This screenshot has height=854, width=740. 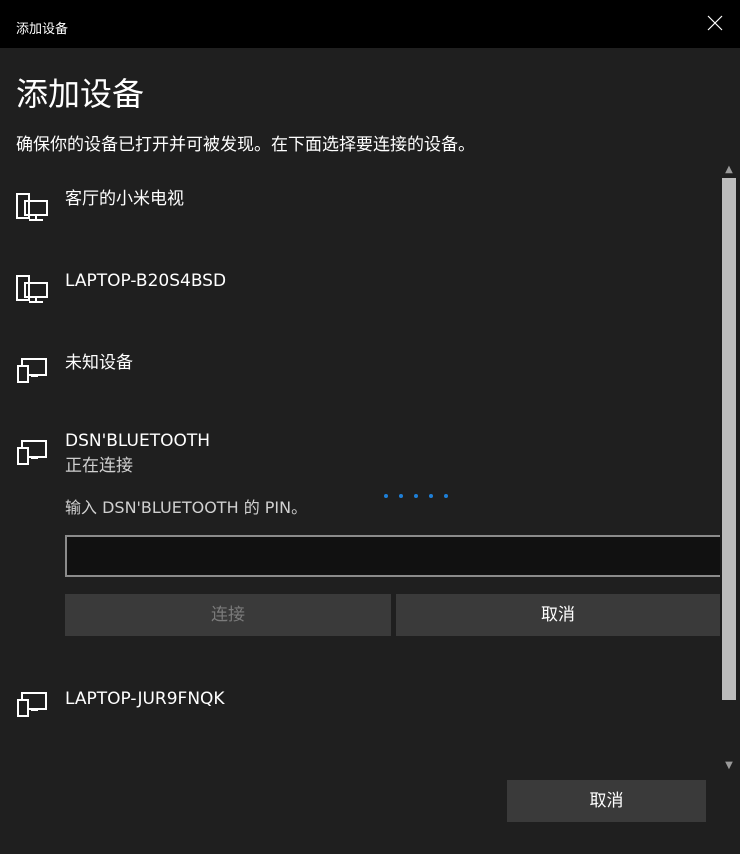 I want to click on device-item: LAPTOP-JUR9FNQK, so click(x=360, y=708).